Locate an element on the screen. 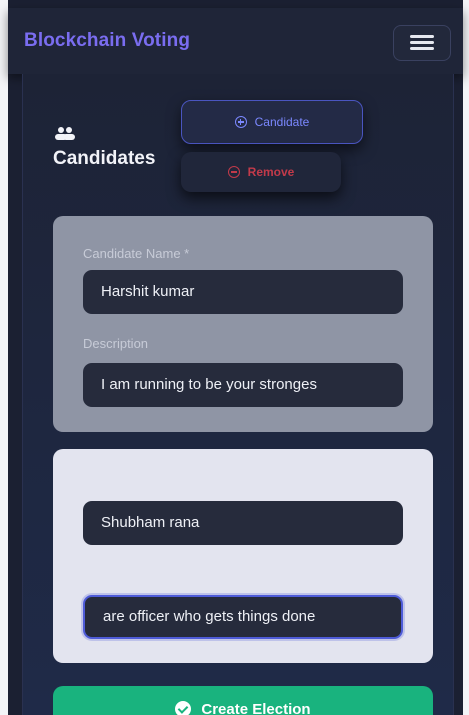 The width and height of the screenshot is (469, 715). create-election-button: Create Election is located at coordinates (243, 700).